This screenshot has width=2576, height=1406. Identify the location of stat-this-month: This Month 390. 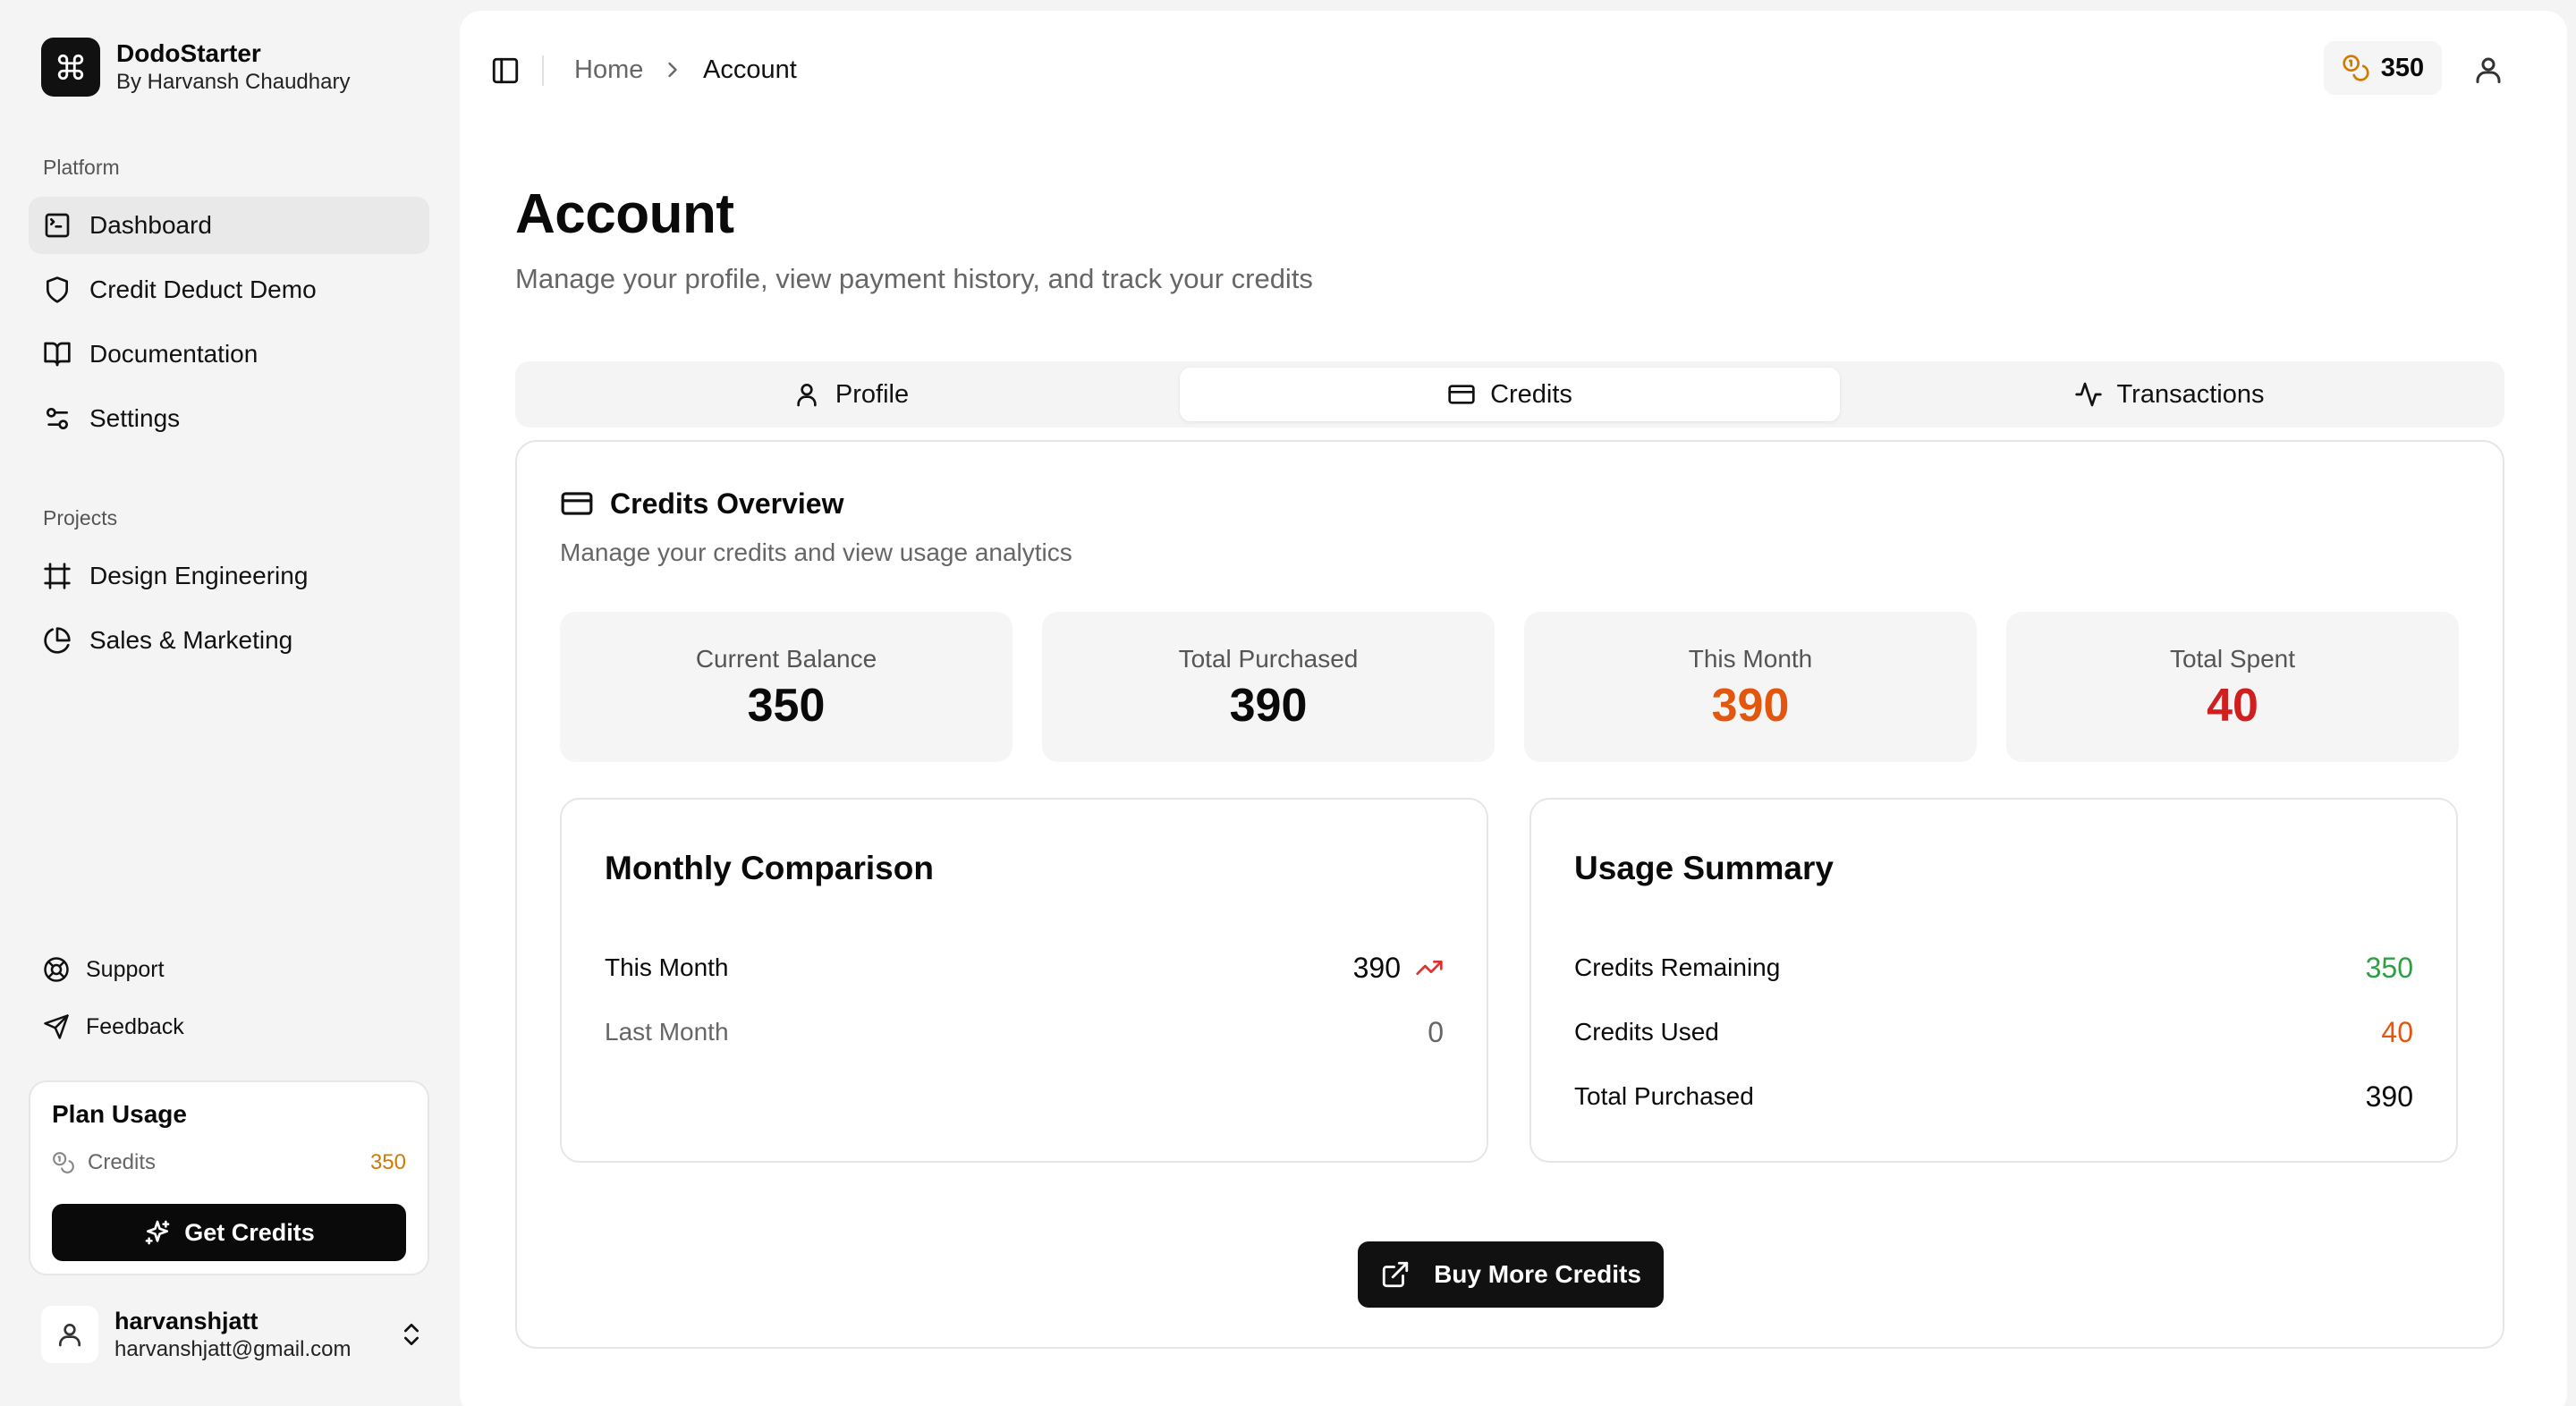
(1750, 687).